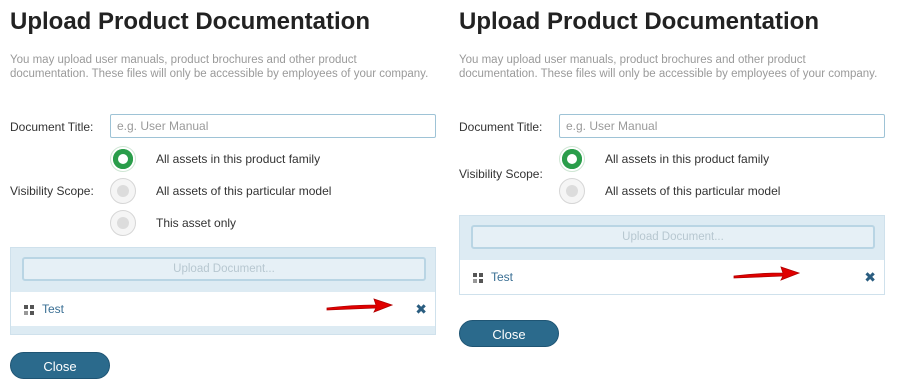 The height and width of the screenshot is (389, 904). I want to click on radio-this-asset-only, so click(123, 223).